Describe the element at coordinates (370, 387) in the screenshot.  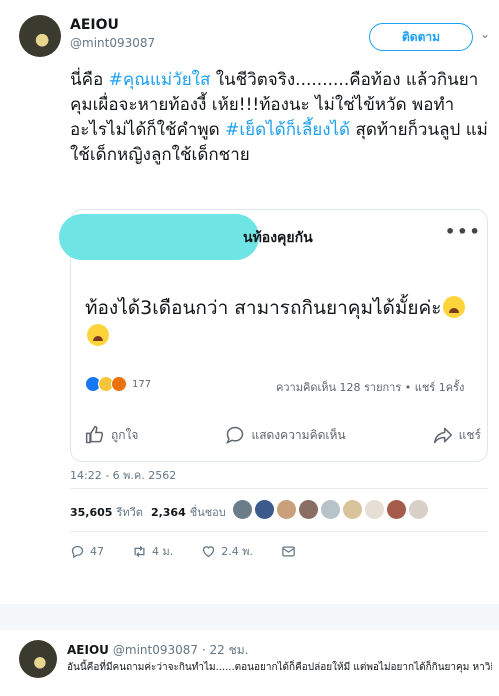
I see `comments-summary: ความคิดเห็น 128 รายการ • แชร์ 1ครั้ง` at that location.